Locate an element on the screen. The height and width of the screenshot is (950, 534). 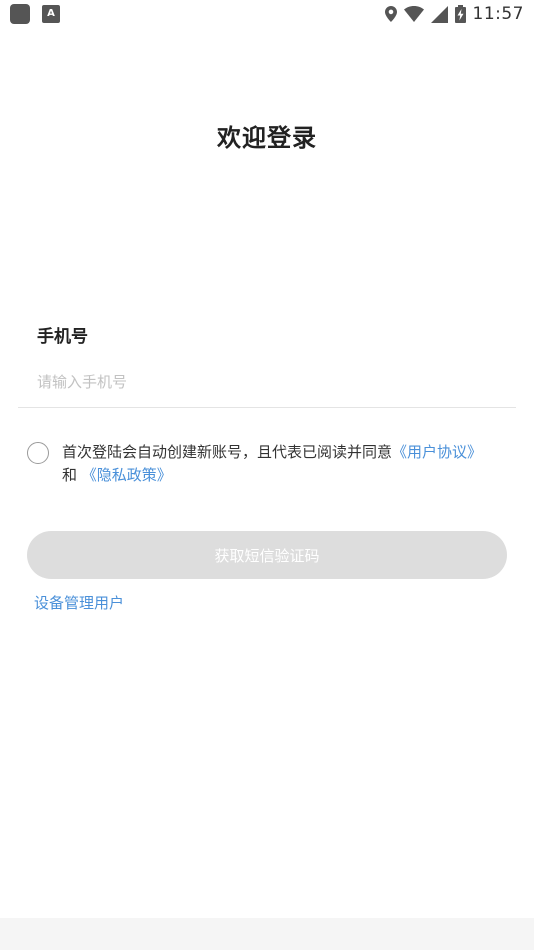
location-icon is located at coordinates (390, 14).